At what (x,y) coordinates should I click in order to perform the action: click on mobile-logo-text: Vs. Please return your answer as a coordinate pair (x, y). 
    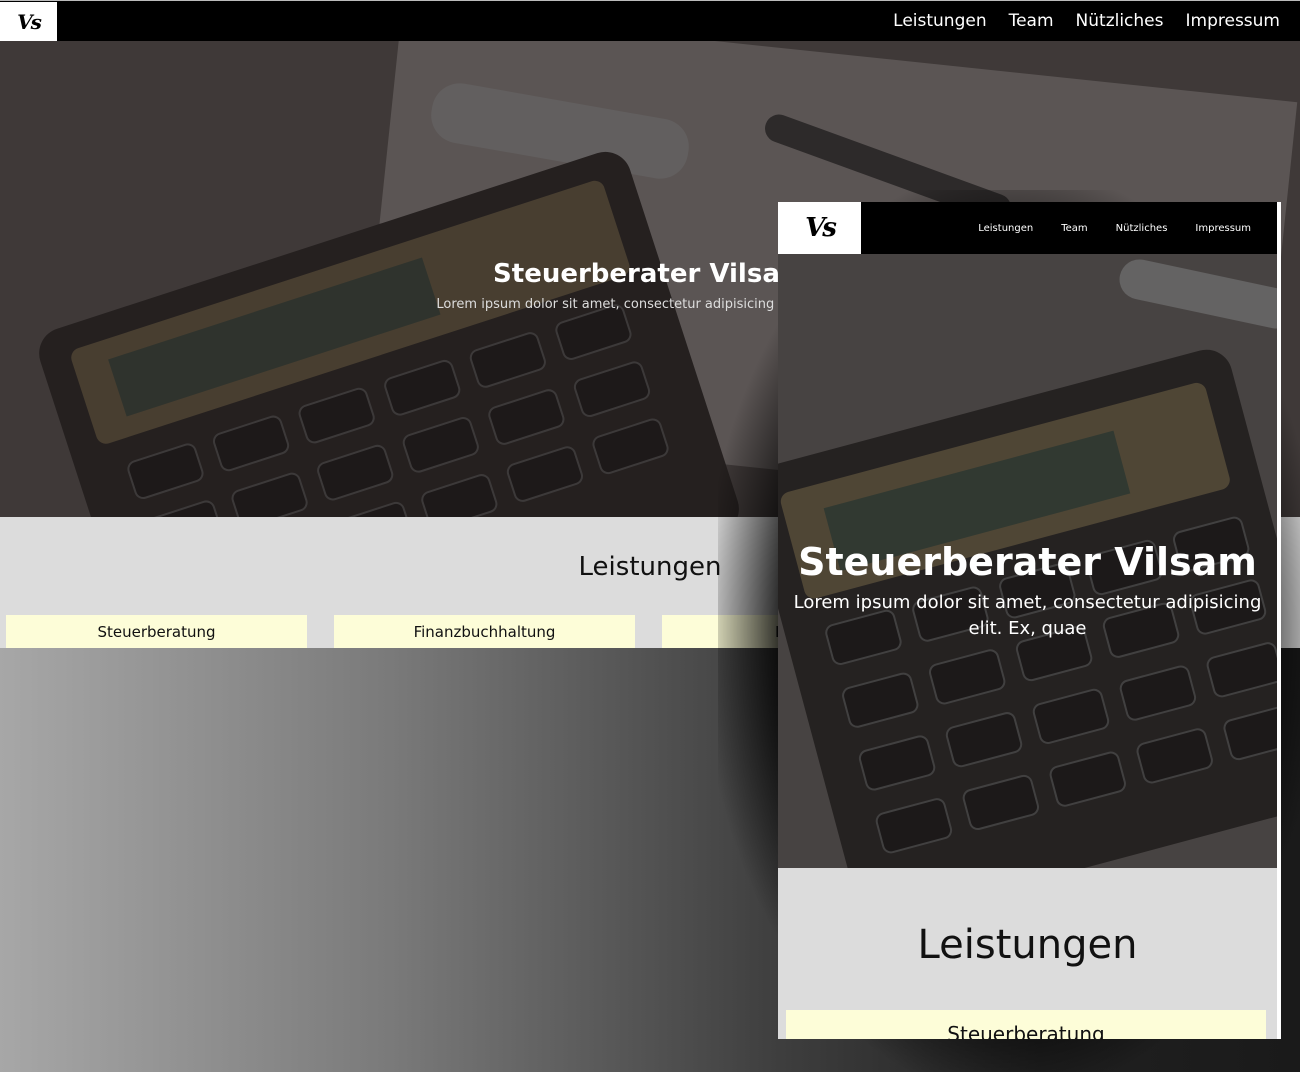
    Looking at the image, I should click on (821, 228).